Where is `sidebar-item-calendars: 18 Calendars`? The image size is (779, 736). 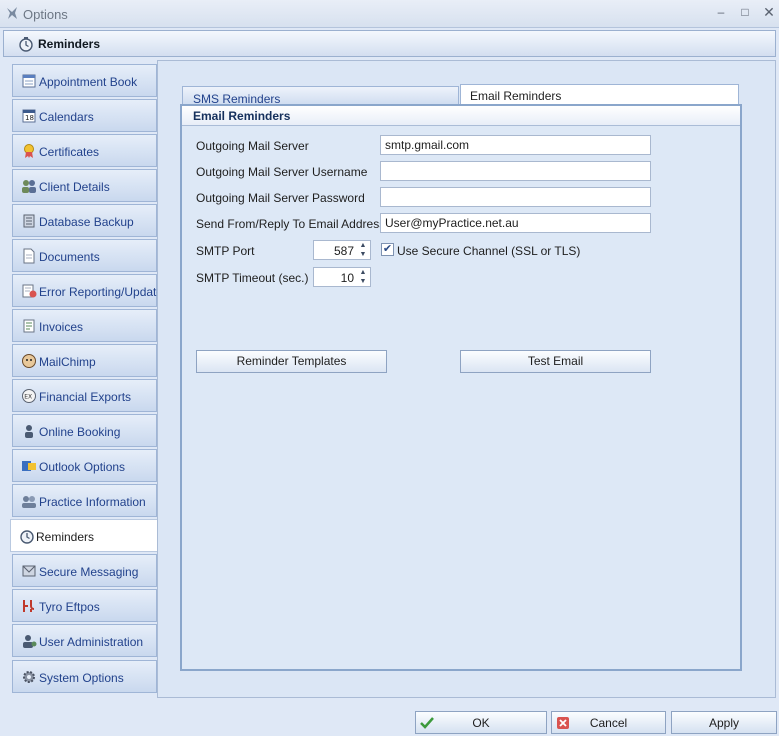
sidebar-item-calendars: 18 Calendars is located at coordinates (84, 115).